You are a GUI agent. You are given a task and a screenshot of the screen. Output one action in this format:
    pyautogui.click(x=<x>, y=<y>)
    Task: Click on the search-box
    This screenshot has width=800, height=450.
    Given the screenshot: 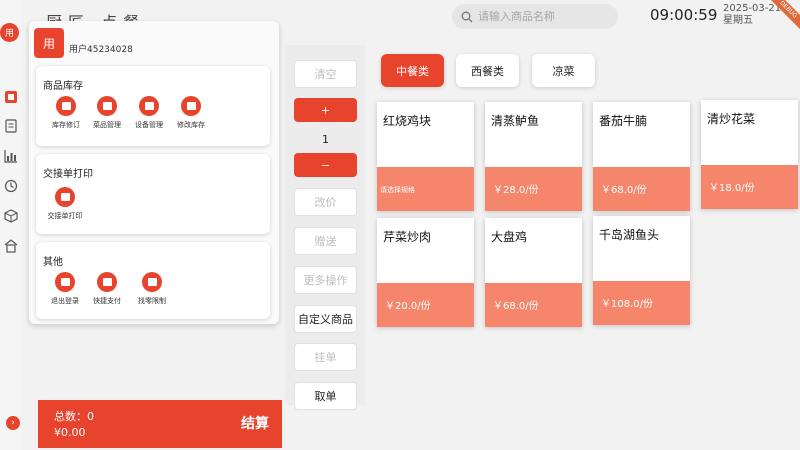 What is the action you would take?
    pyautogui.click(x=535, y=16)
    